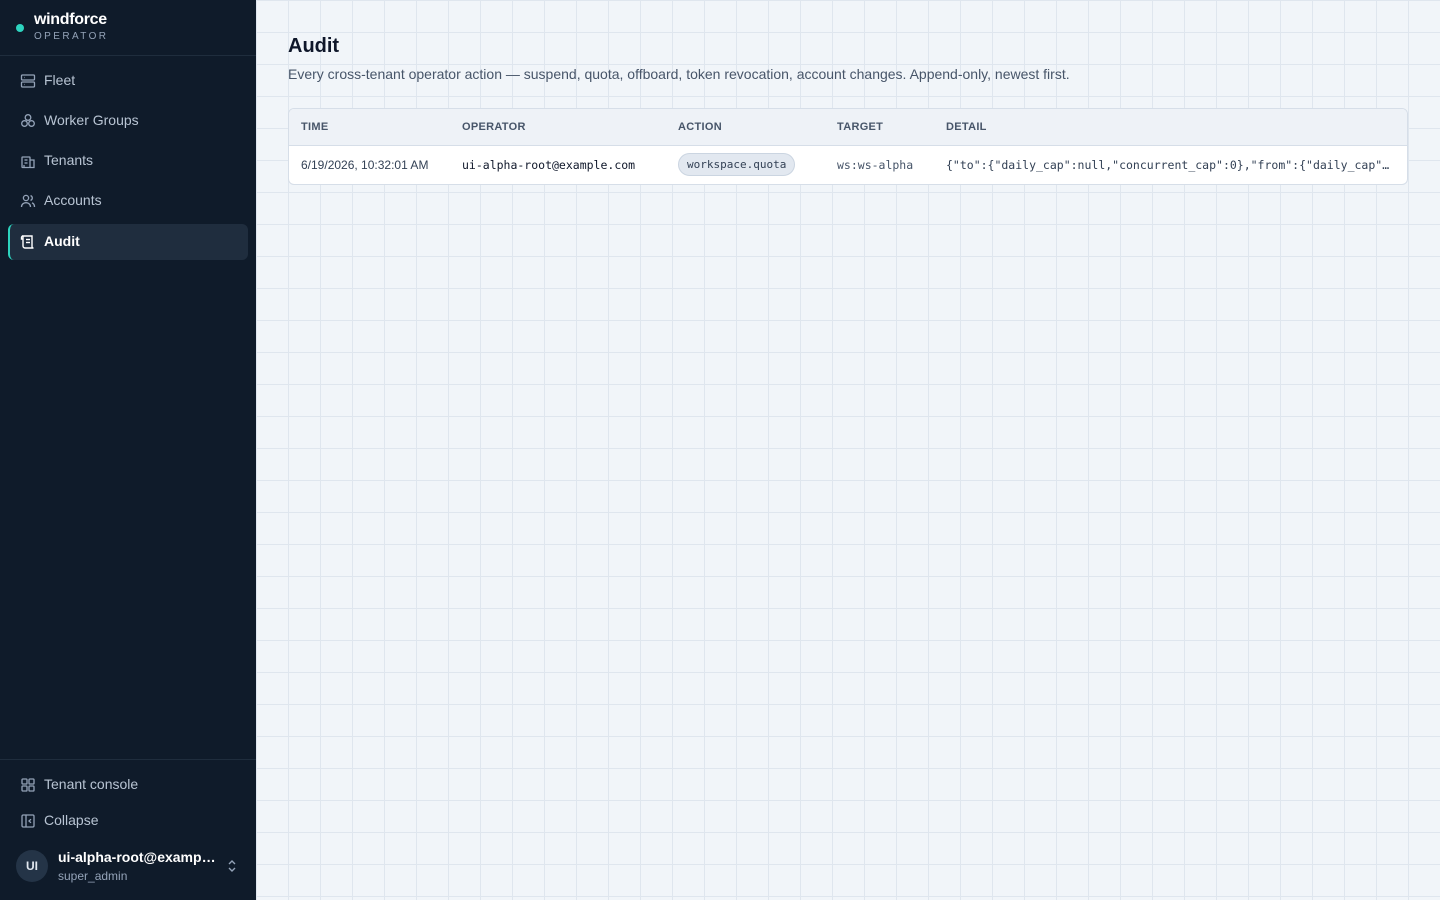 Image resolution: width=1440 pixels, height=900 pixels. What do you see at coordinates (315, 127) in the screenshot?
I see `column-header-time: TIME` at bounding box center [315, 127].